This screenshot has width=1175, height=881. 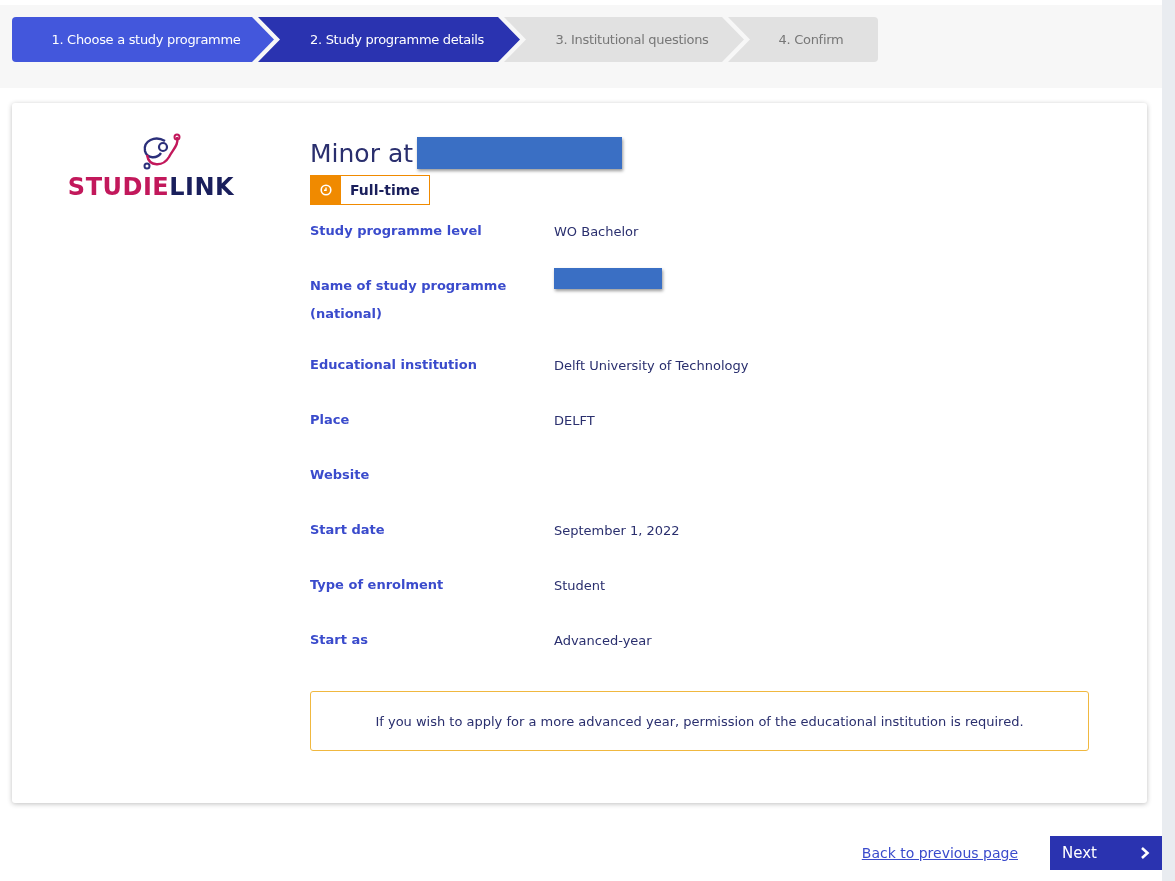 What do you see at coordinates (326, 190) in the screenshot?
I see `clock-icon` at bounding box center [326, 190].